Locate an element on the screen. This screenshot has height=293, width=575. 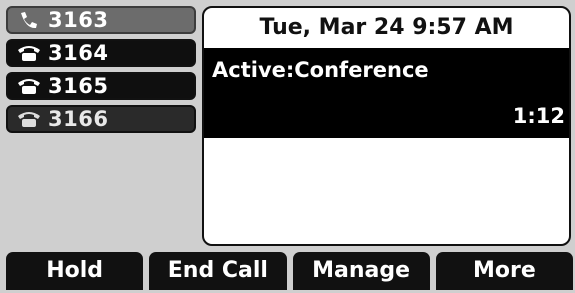
call-timer: 1:12 is located at coordinates (538, 116).